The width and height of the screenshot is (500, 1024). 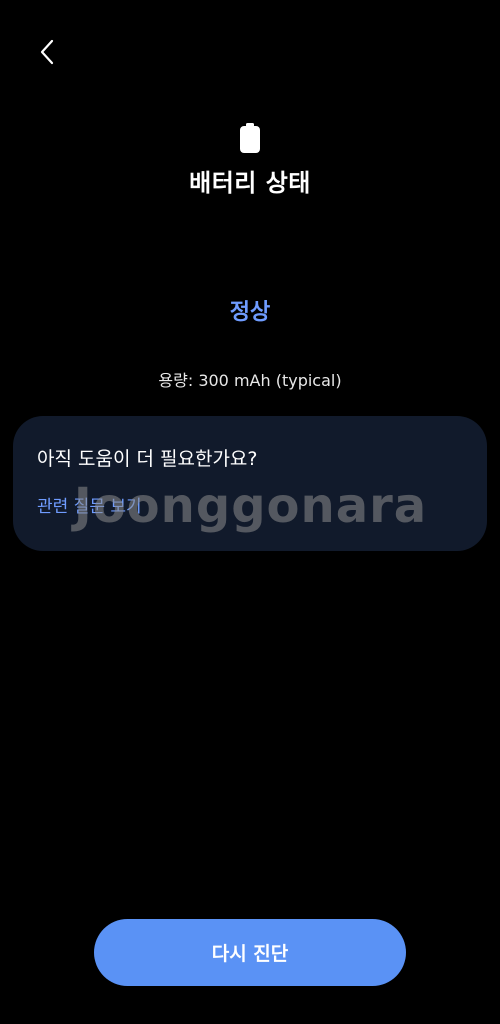 What do you see at coordinates (250, 483) in the screenshot?
I see `help-card: 아직 도움이 더 필요한가요? 관련 질문 보기` at bounding box center [250, 483].